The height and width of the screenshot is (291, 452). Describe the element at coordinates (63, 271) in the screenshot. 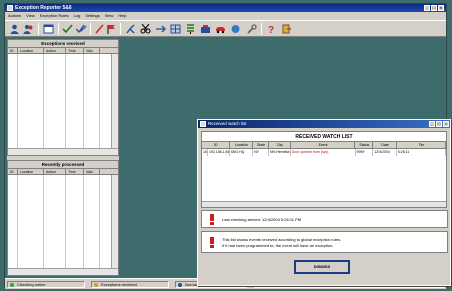

I see `recent-hscroll` at that location.